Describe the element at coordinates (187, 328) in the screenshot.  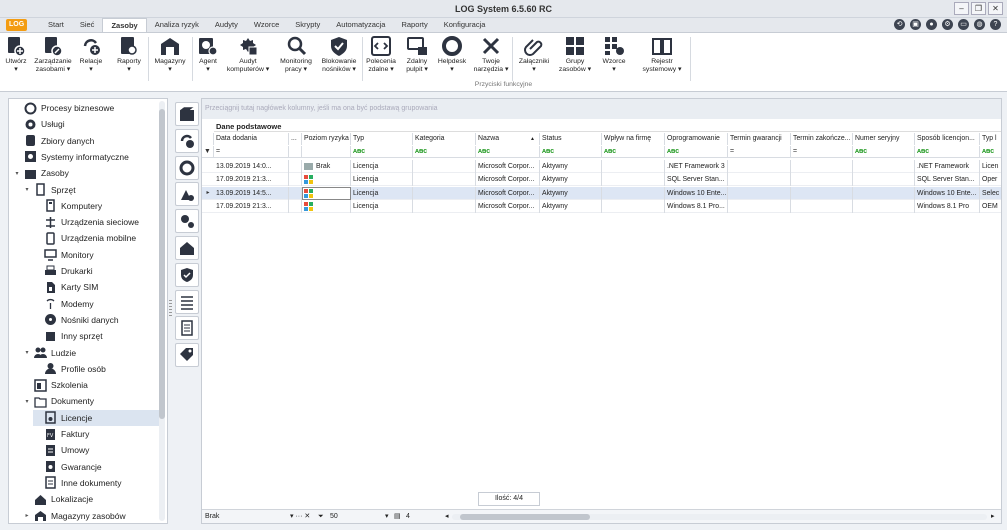
I see `side-document-button` at that location.